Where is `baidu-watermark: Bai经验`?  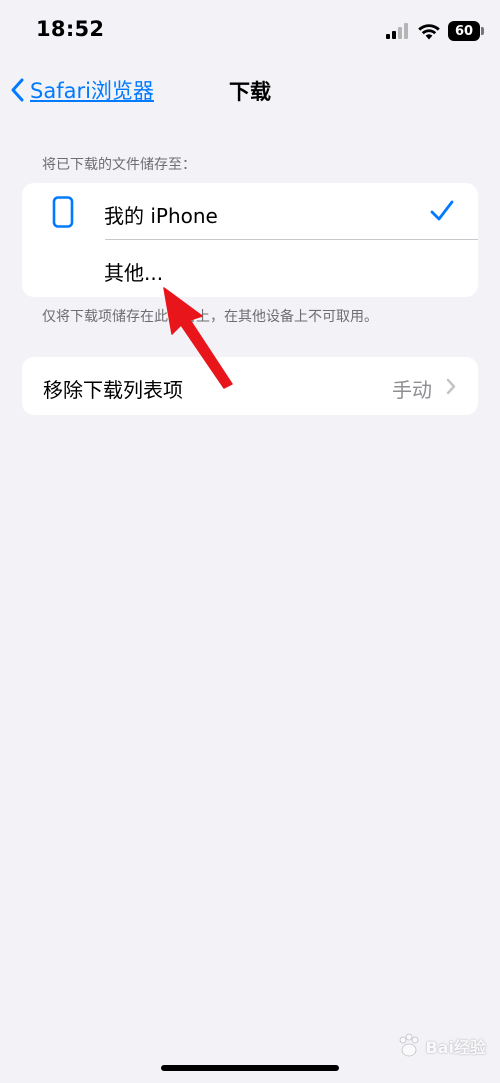
baidu-watermark: Bai经验 is located at coordinates (441, 1046).